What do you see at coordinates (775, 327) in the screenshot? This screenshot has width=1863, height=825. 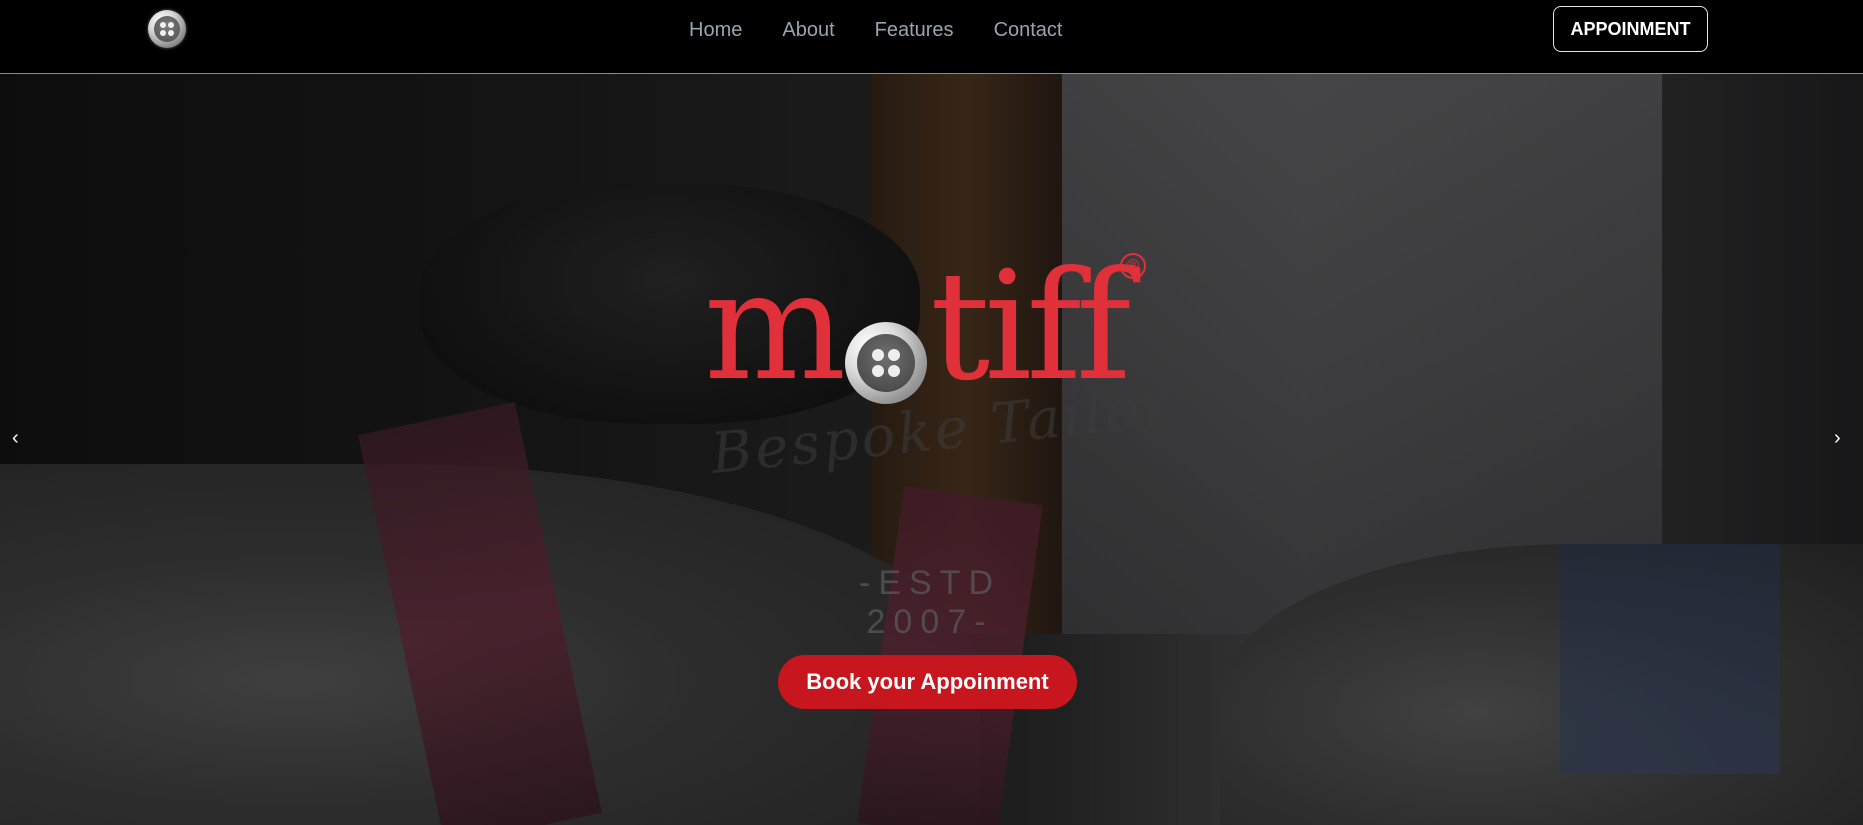 I see `logo-letter-m: m` at bounding box center [775, 327].